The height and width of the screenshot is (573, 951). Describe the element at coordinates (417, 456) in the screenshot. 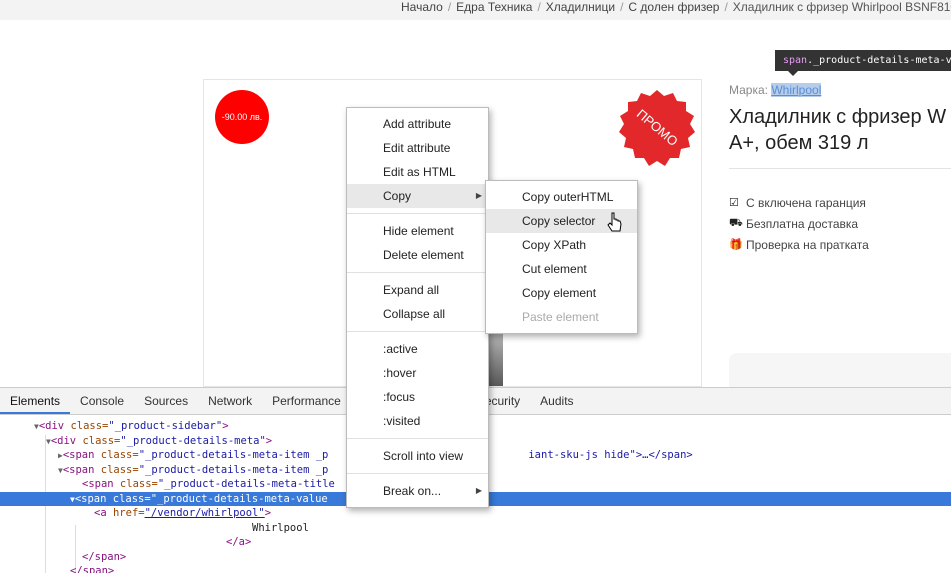

I see `menu-scroll-into-view: Scroll into view` at that location.